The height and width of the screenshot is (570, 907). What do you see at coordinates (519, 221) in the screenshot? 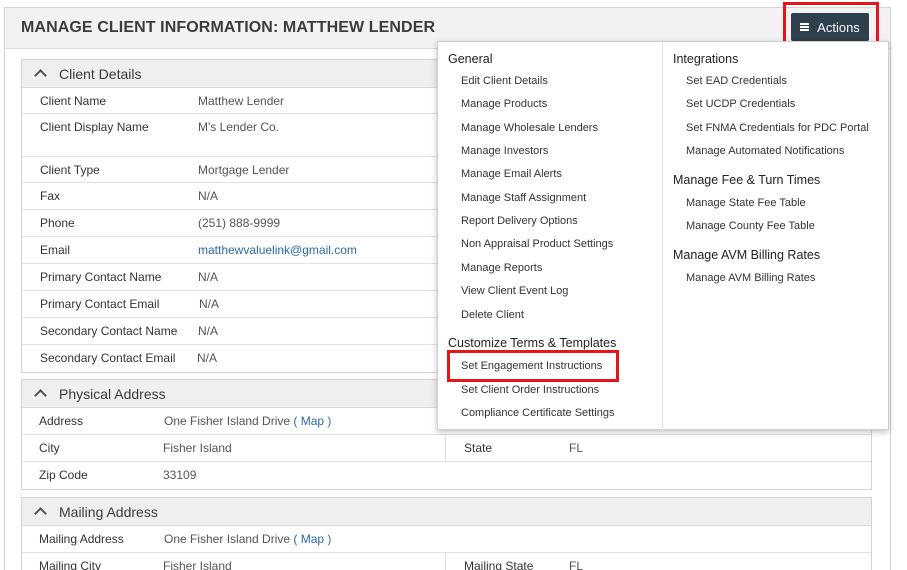
I see `menu-item-report-delivery-options: Report Delivery Options` at bounding box center [519, 221].